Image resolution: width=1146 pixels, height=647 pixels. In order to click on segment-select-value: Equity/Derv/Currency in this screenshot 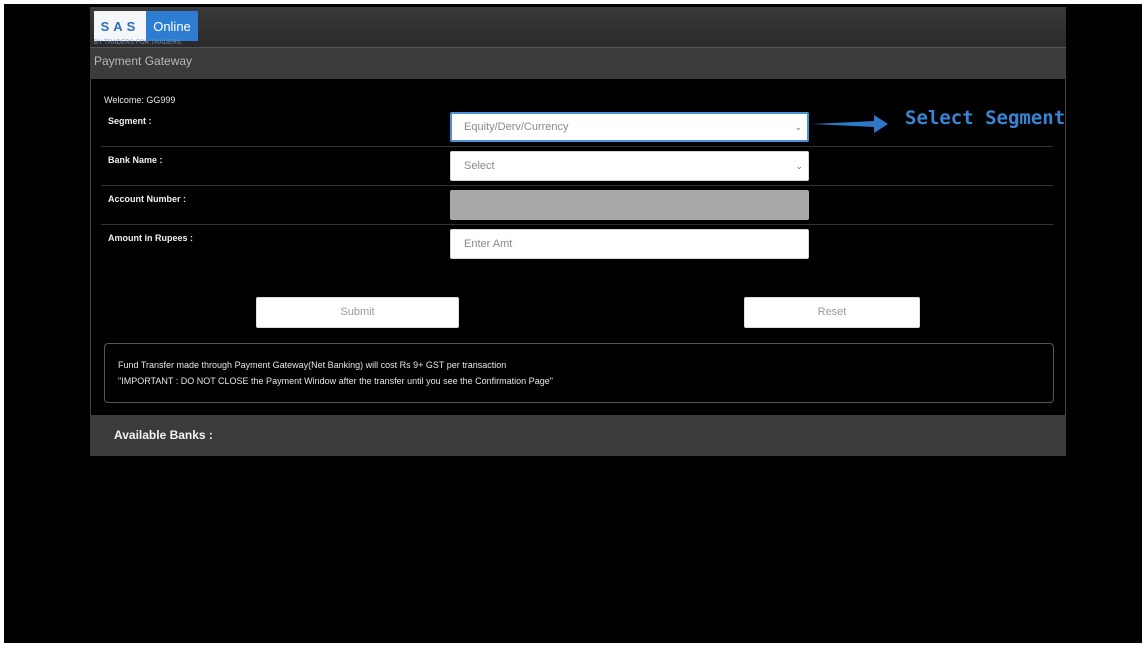, I will do `click(516, 127)`.